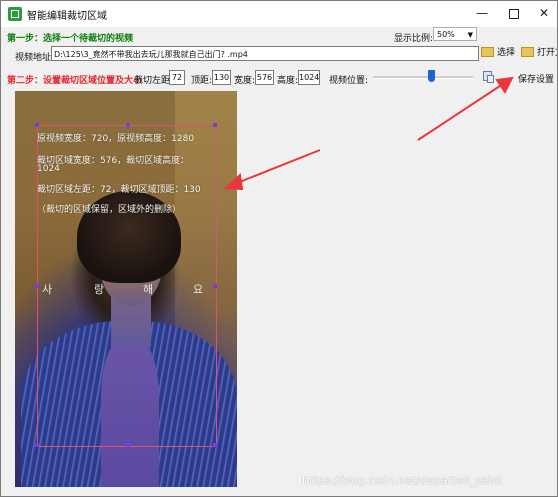 This screenshot has height=497, width=558. What do you see at coordinates (48, 169) in the screenshot?
I see `crop-size-text-wrap: 1024` at bounding box center [48, 169].